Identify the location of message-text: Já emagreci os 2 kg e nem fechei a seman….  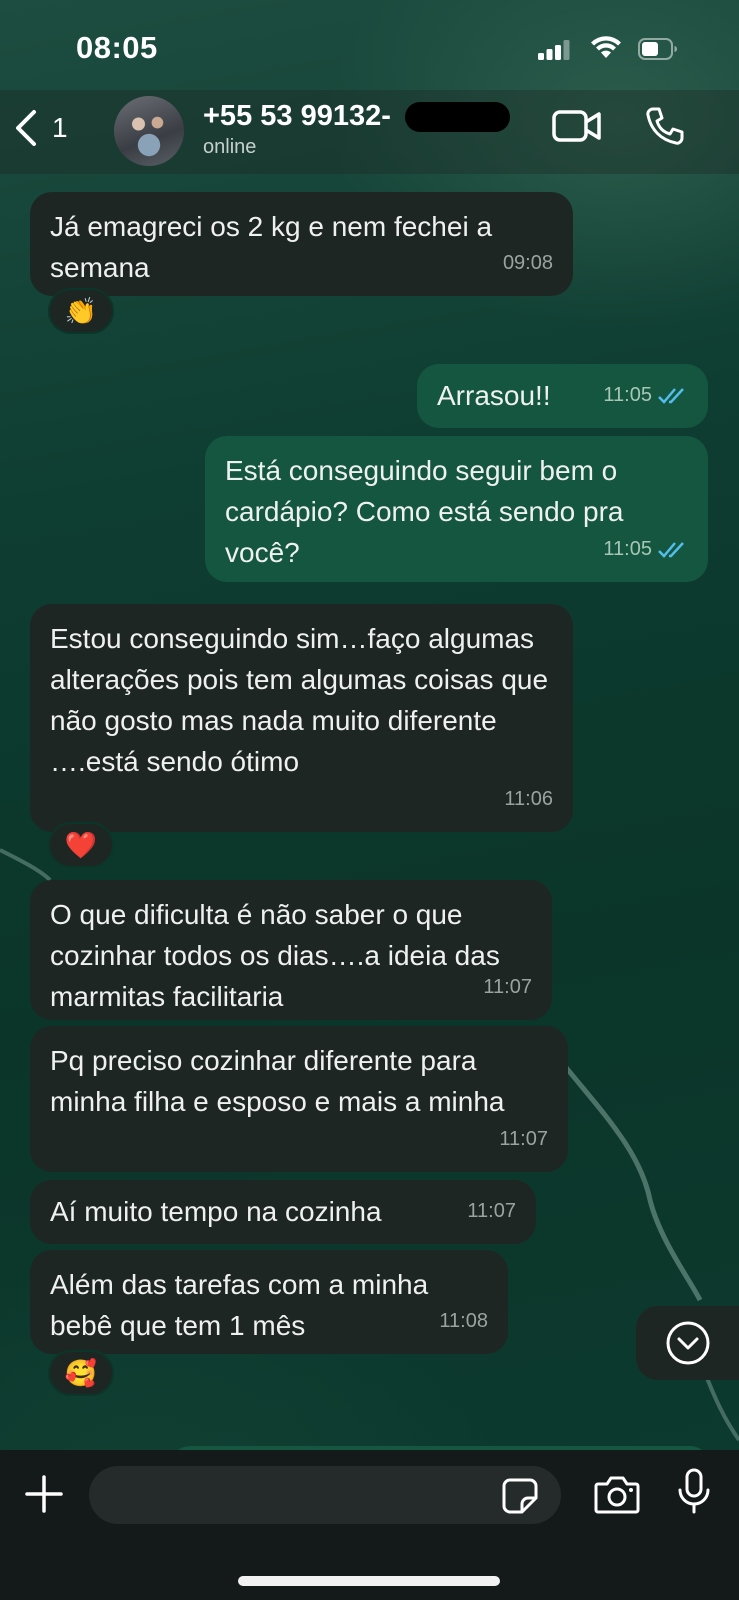
(271, 247).